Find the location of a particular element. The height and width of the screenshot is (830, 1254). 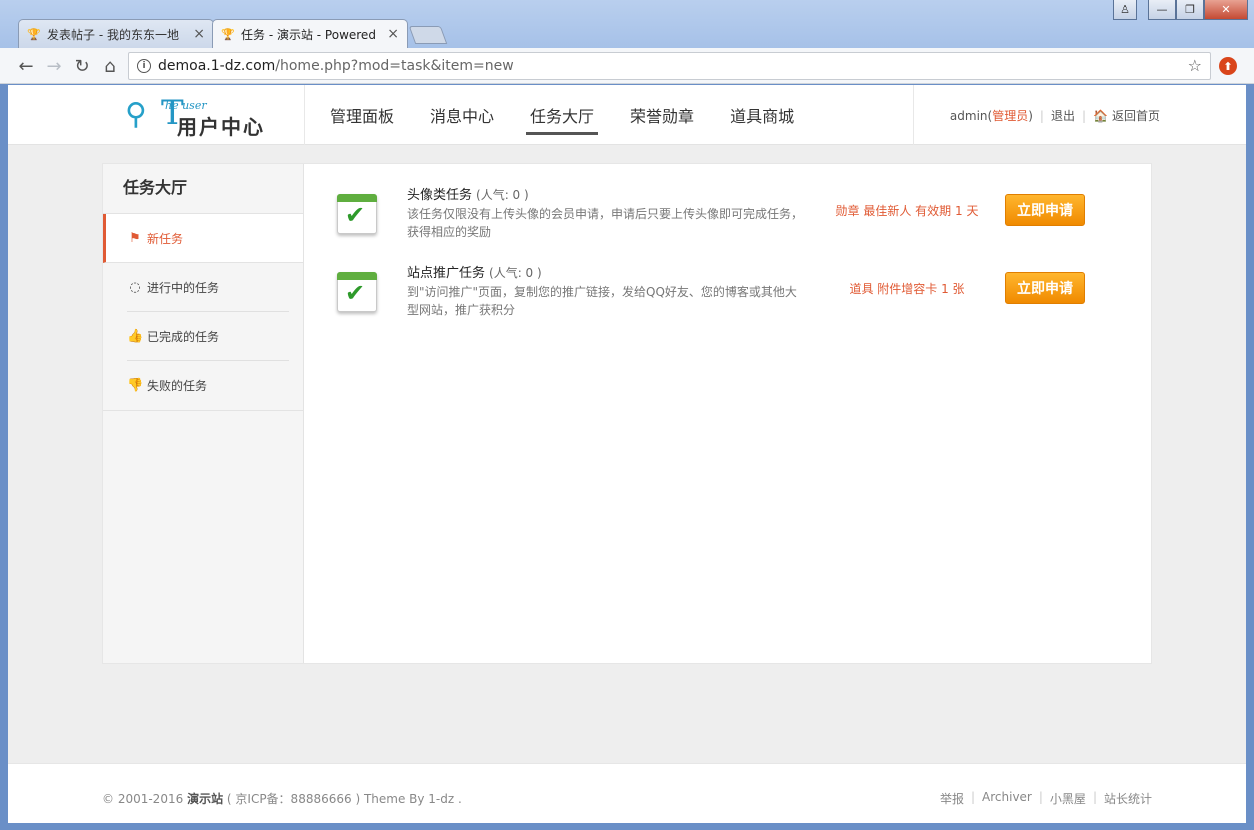

stats-link: 站长统计 is located at coordinates (1128, 798).